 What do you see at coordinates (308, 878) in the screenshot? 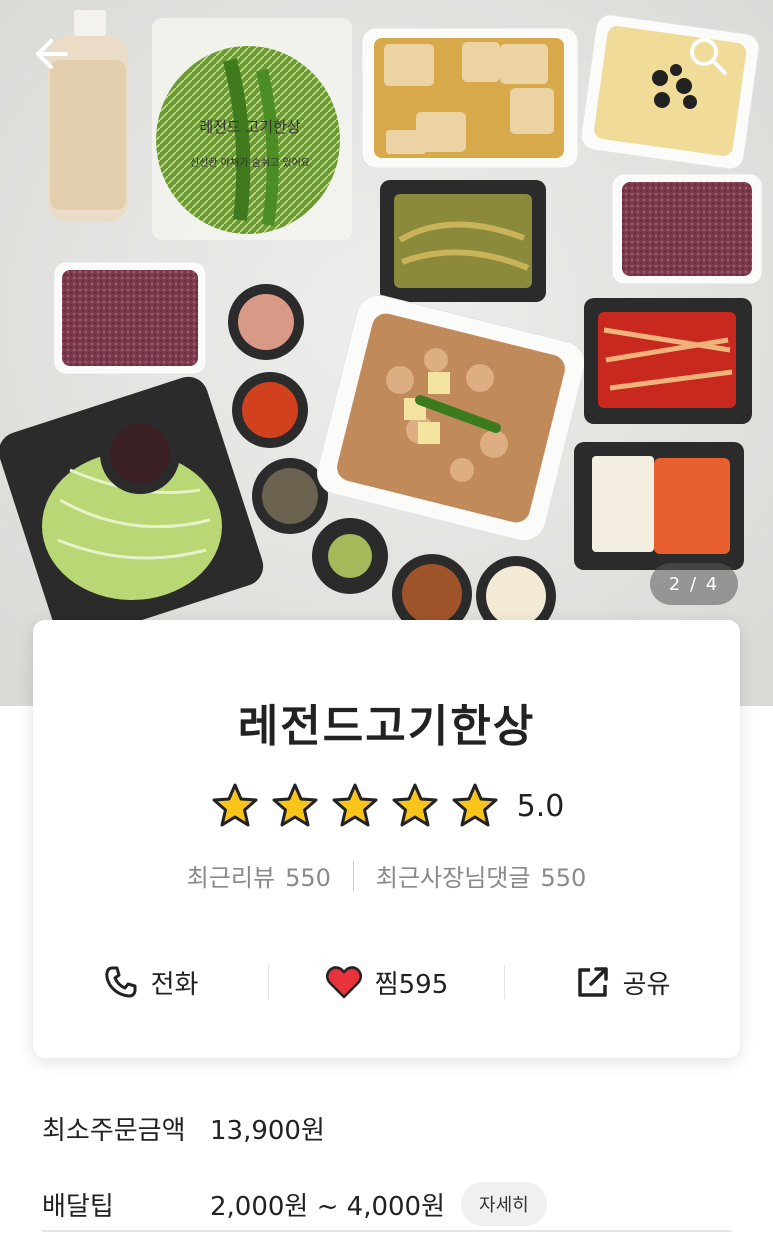
I see `recent-review-count: 550` at bounding box center [308, 878].